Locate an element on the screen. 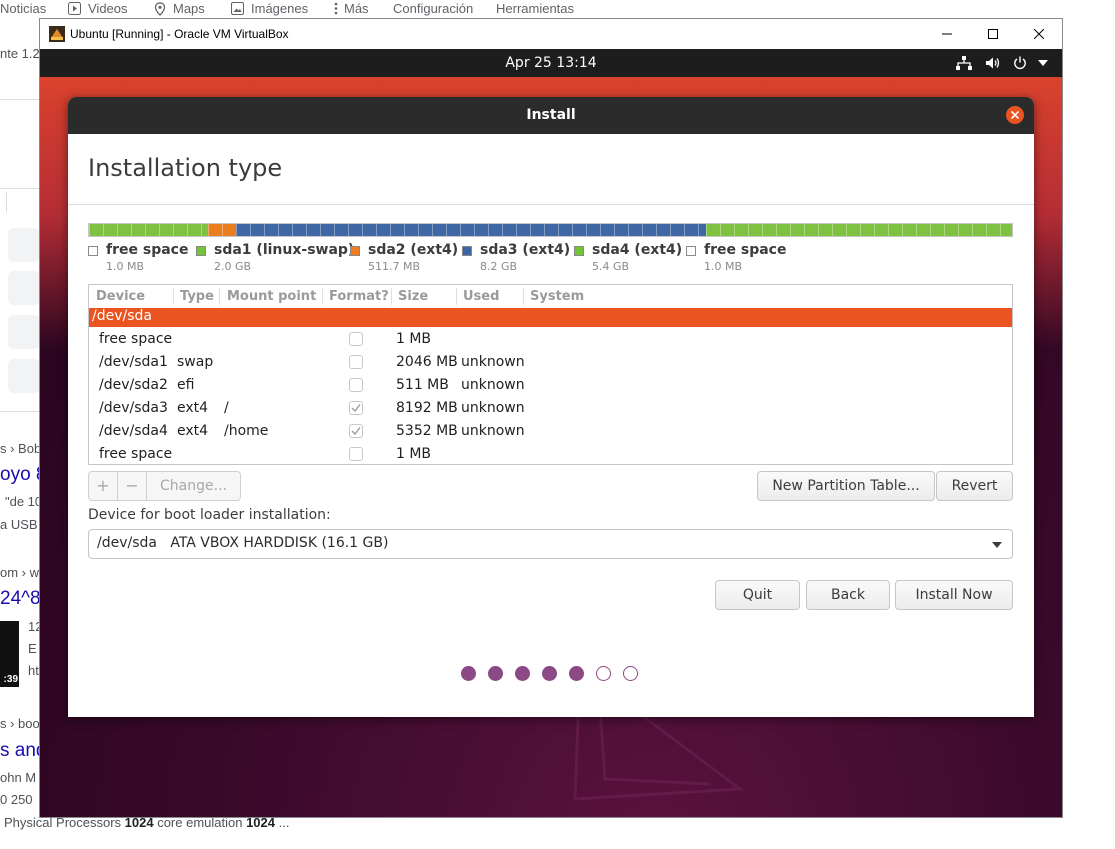 The width and height of the screenshot is (1115, 849). video-thumbnail: :39 is located at coordinates (9, 654).